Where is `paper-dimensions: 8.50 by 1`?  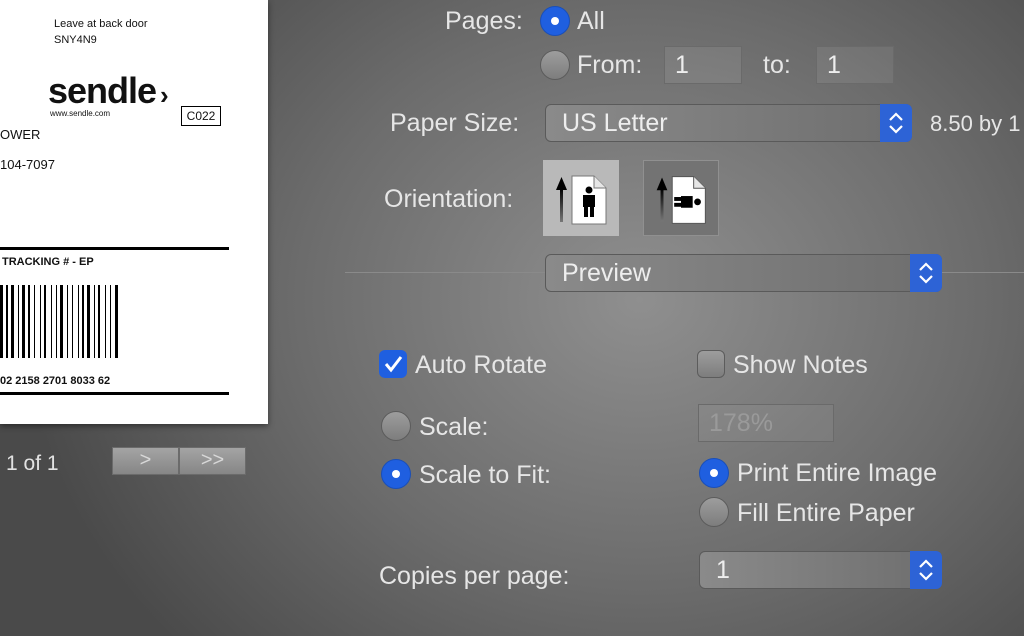
paper-dimensions: 8.50 by 1 is located at coordinates (975, 123).